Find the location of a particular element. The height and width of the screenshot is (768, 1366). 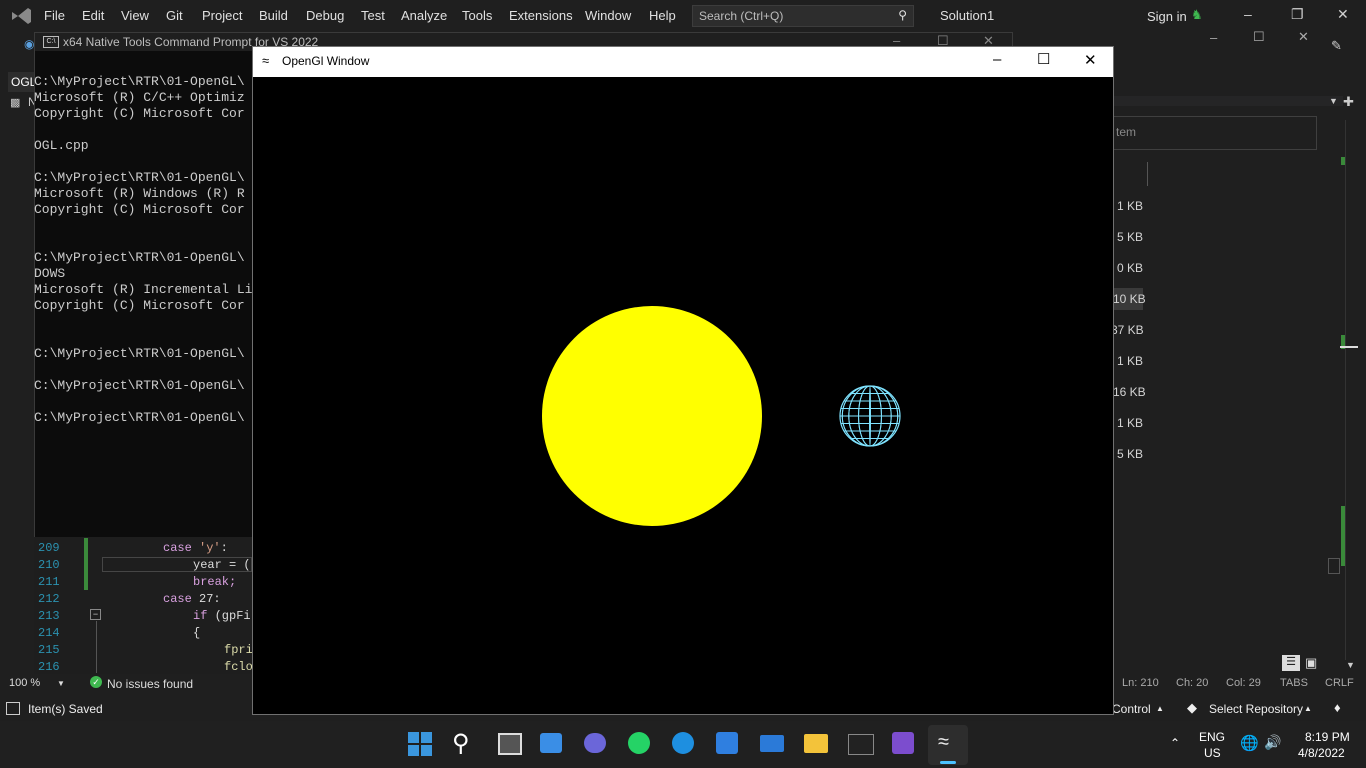

sign-in-link: Sign in is located at coordinates (1167, 16).